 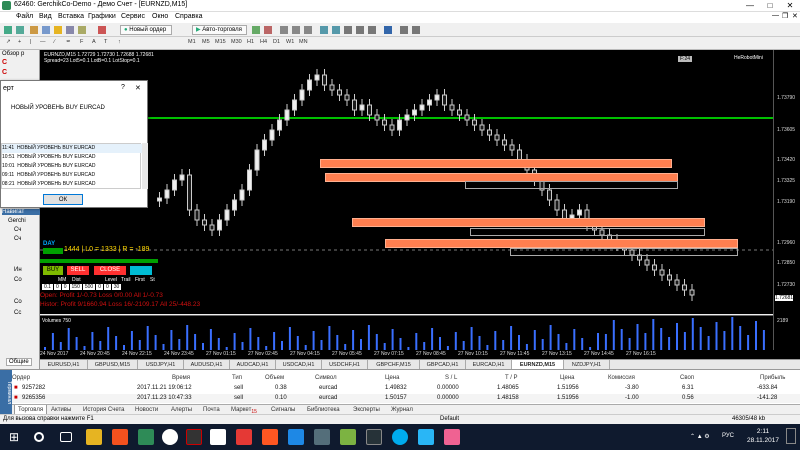 What do you see at coordinates (270, 437) in the screenshot?
I see `app-icon-orange` at bounding box center [270, 437].